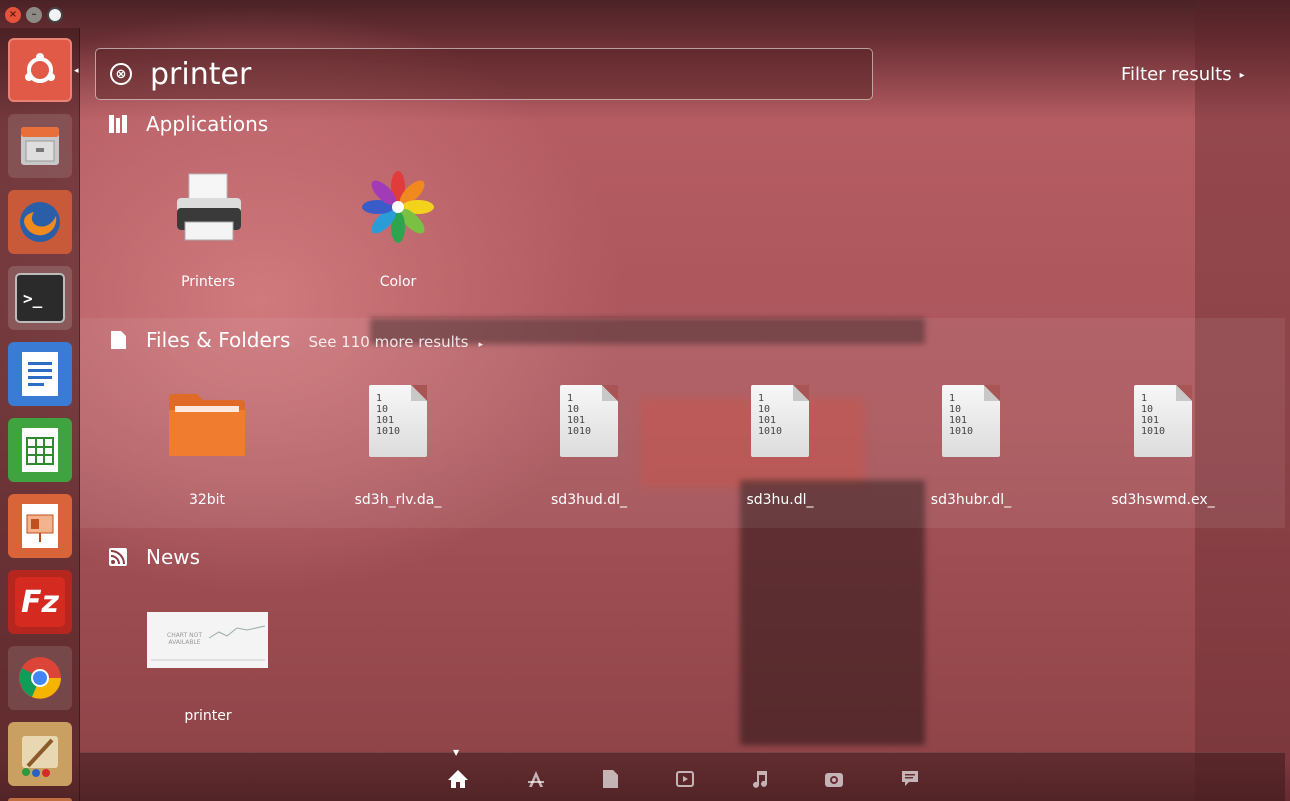  What do you see at coordinates (760, 779) in the screenshot?
I see `music-lens-icon` at bounding box center [760, 779].